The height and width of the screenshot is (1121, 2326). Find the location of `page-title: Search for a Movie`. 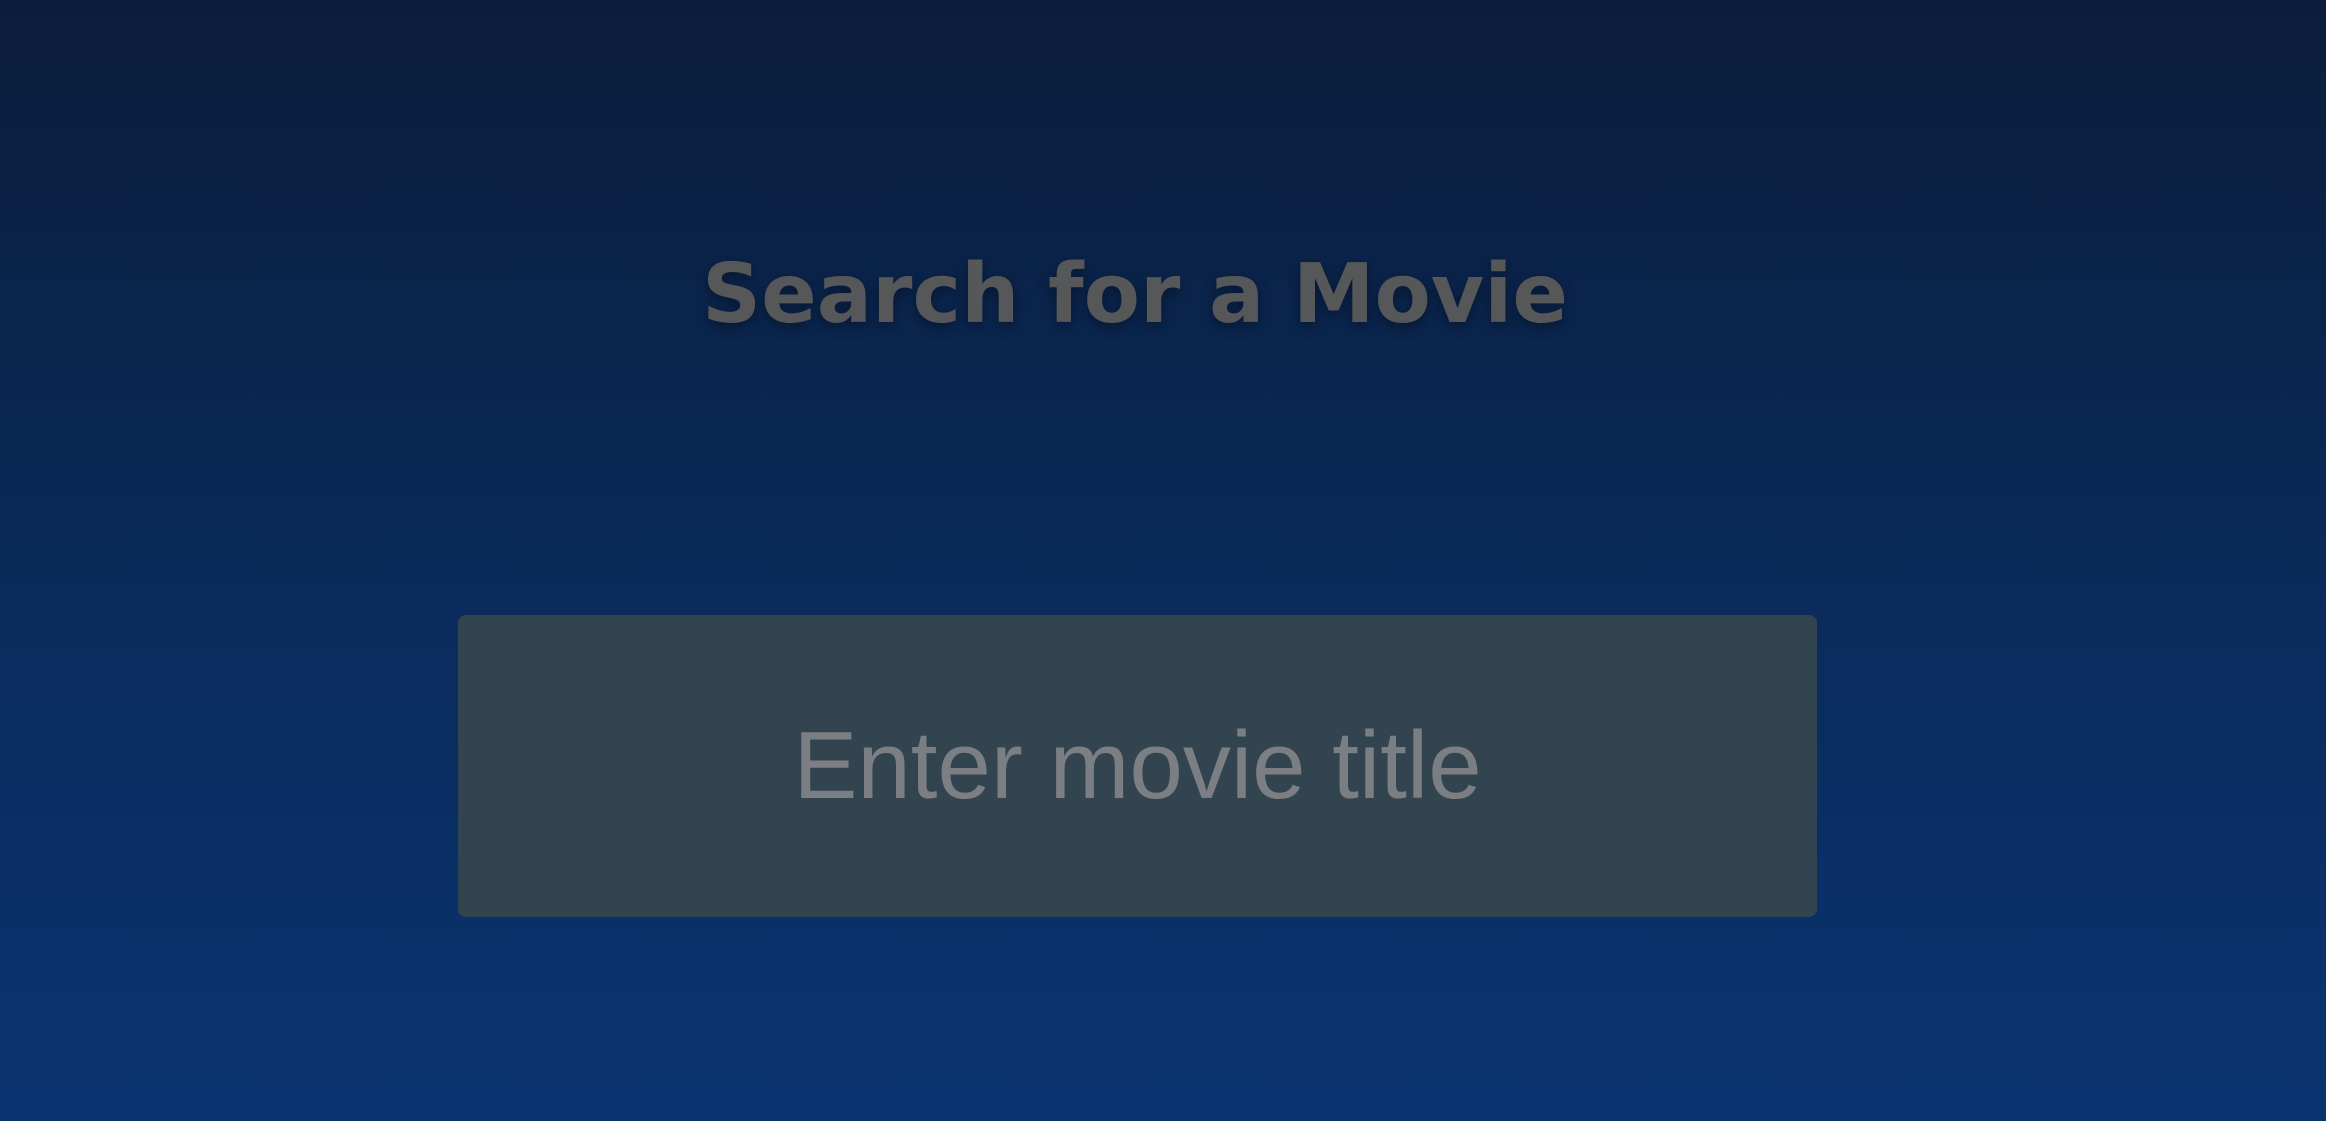

page-title: Search for a Movie is located at coordinates (1135, 294).